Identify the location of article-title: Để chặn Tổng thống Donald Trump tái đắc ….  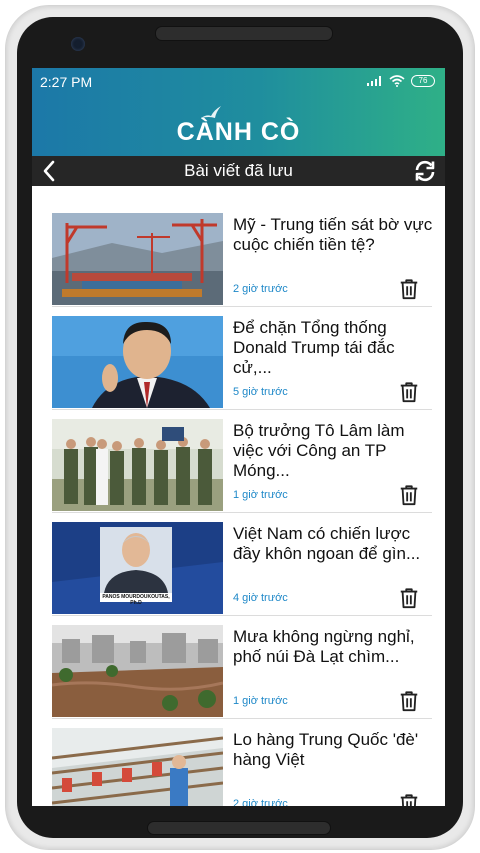
(335, 348).